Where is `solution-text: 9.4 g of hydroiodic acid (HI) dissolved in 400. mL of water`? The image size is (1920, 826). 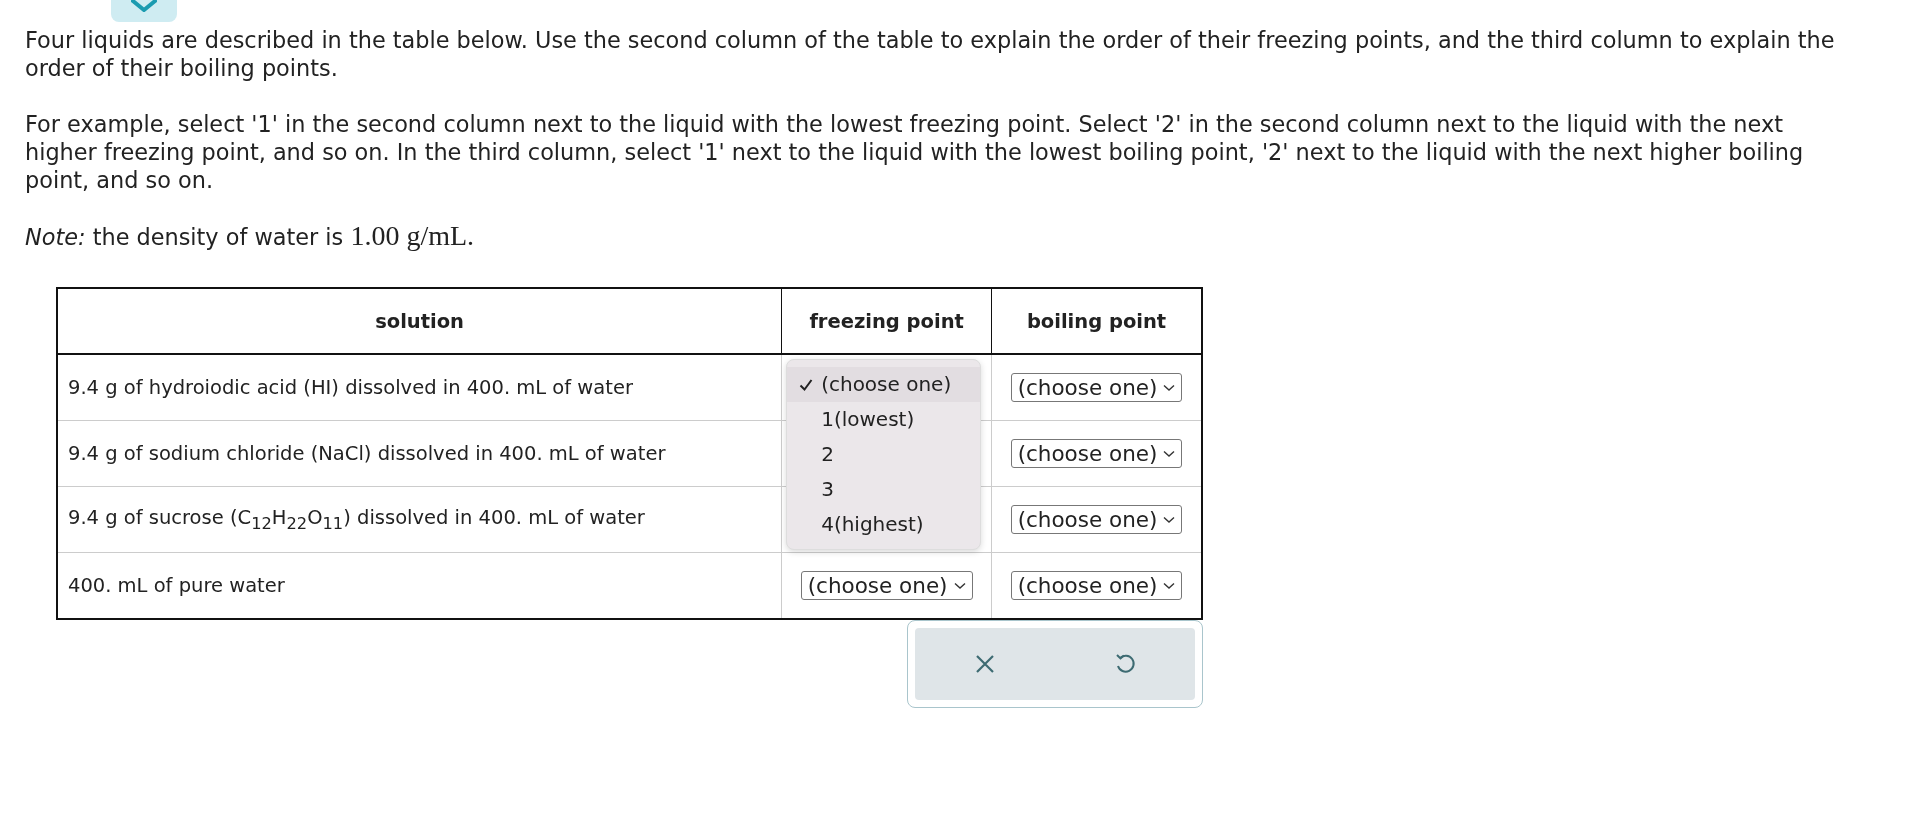 solution-text: 9.4 g of hydroiodic acid (HI) dissolved in 400. mL of water is located at coordinates (350, 387).